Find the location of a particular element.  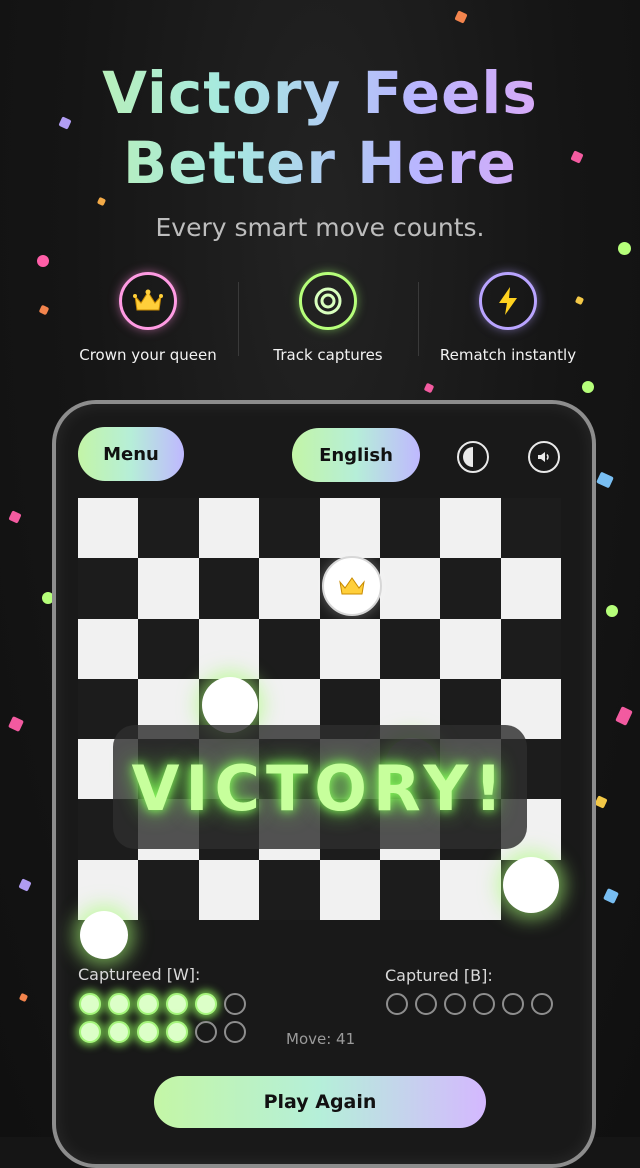

contrast-icon is located at coordinates (473, 457).